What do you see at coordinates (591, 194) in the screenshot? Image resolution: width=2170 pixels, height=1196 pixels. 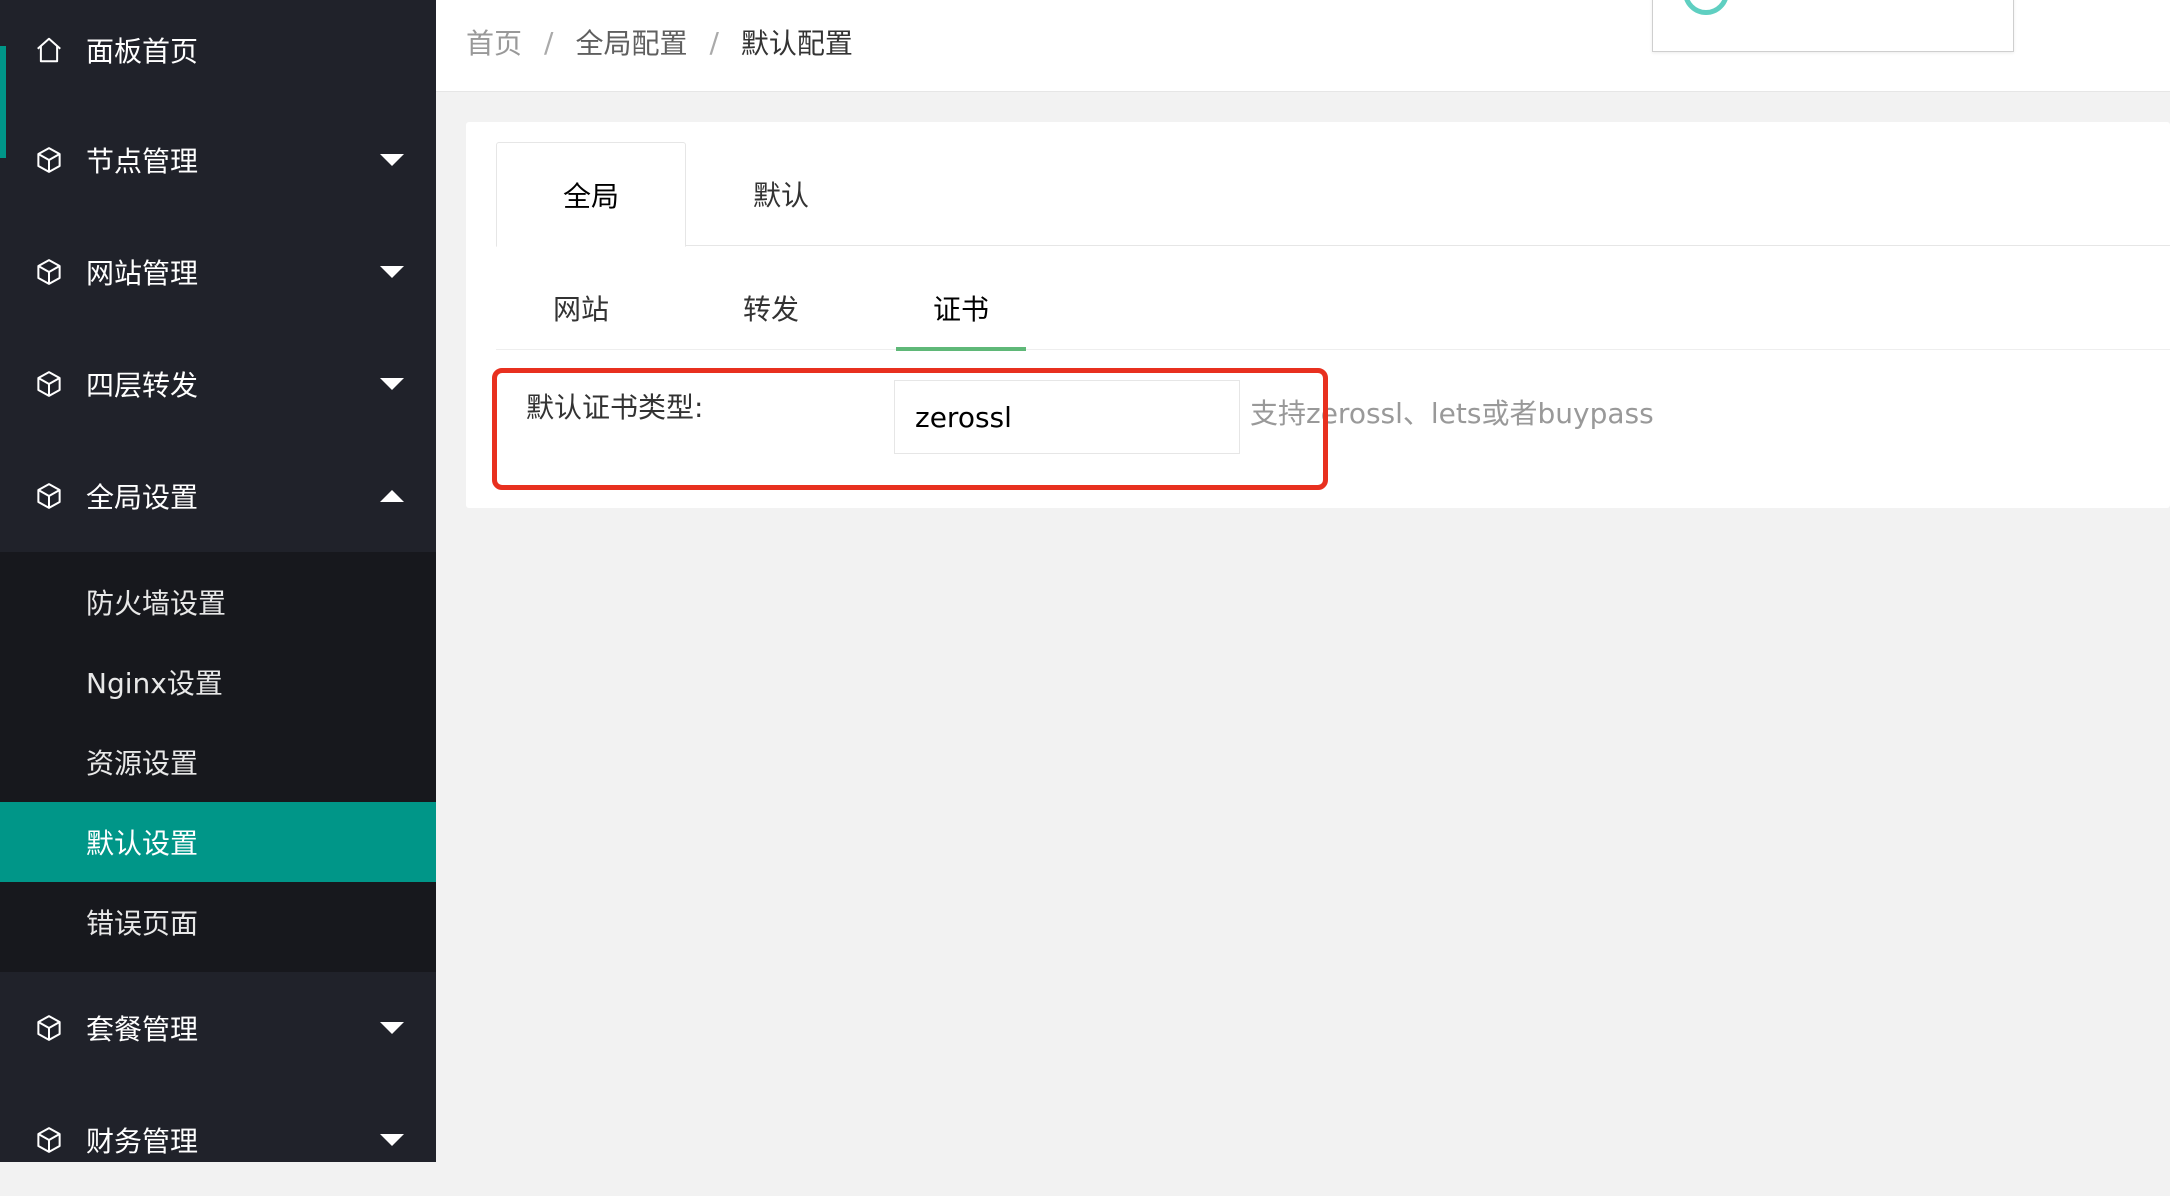 I see `tab-global: 全局` at bounding box center [591, 194].